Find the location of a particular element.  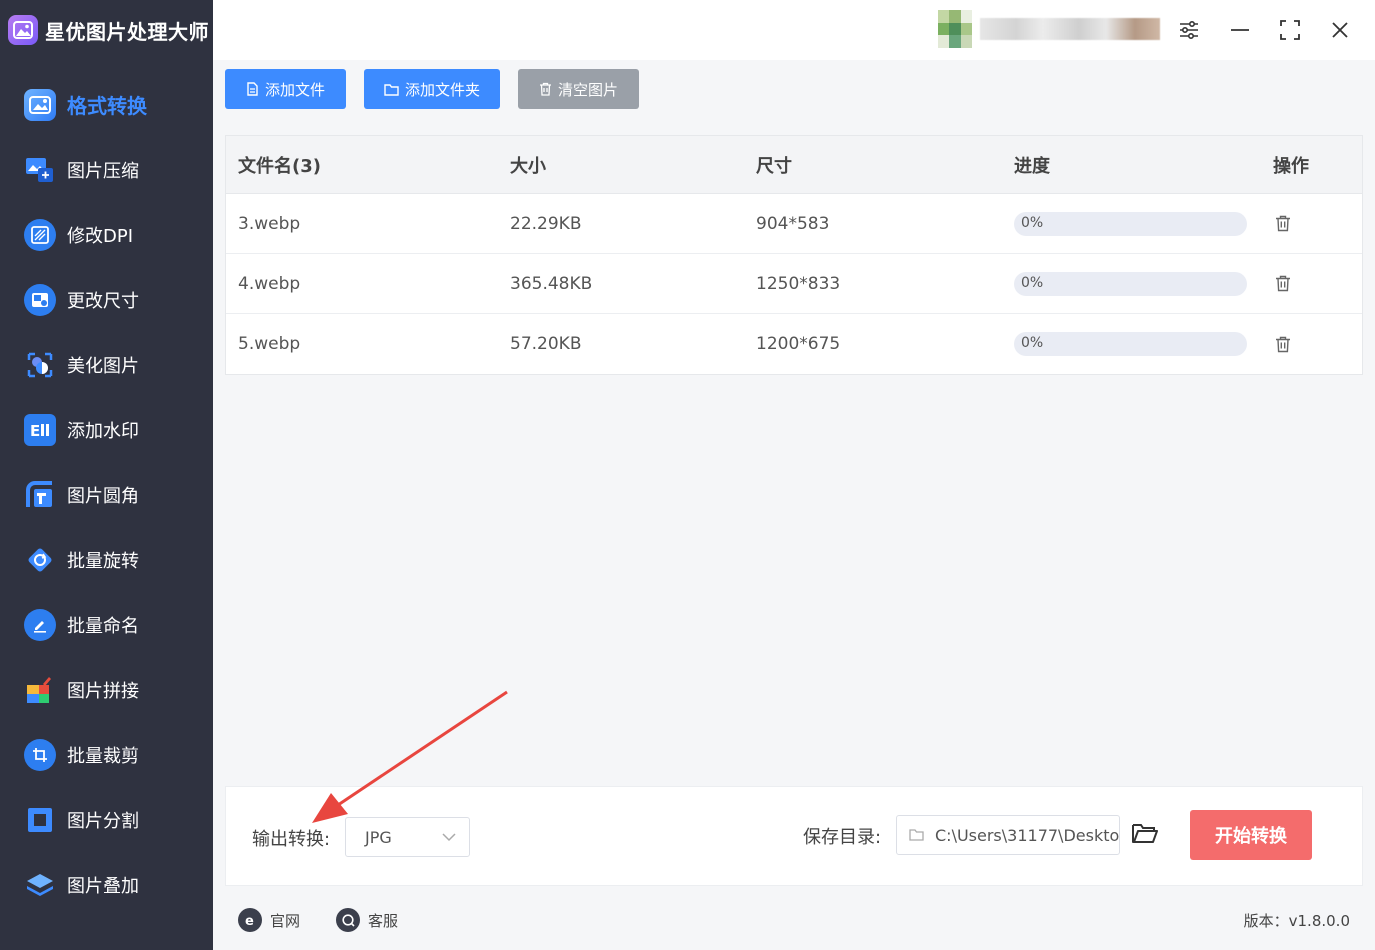

sidebar-item-puzzle: 图片拼接 is located at coordinates (106, 689).